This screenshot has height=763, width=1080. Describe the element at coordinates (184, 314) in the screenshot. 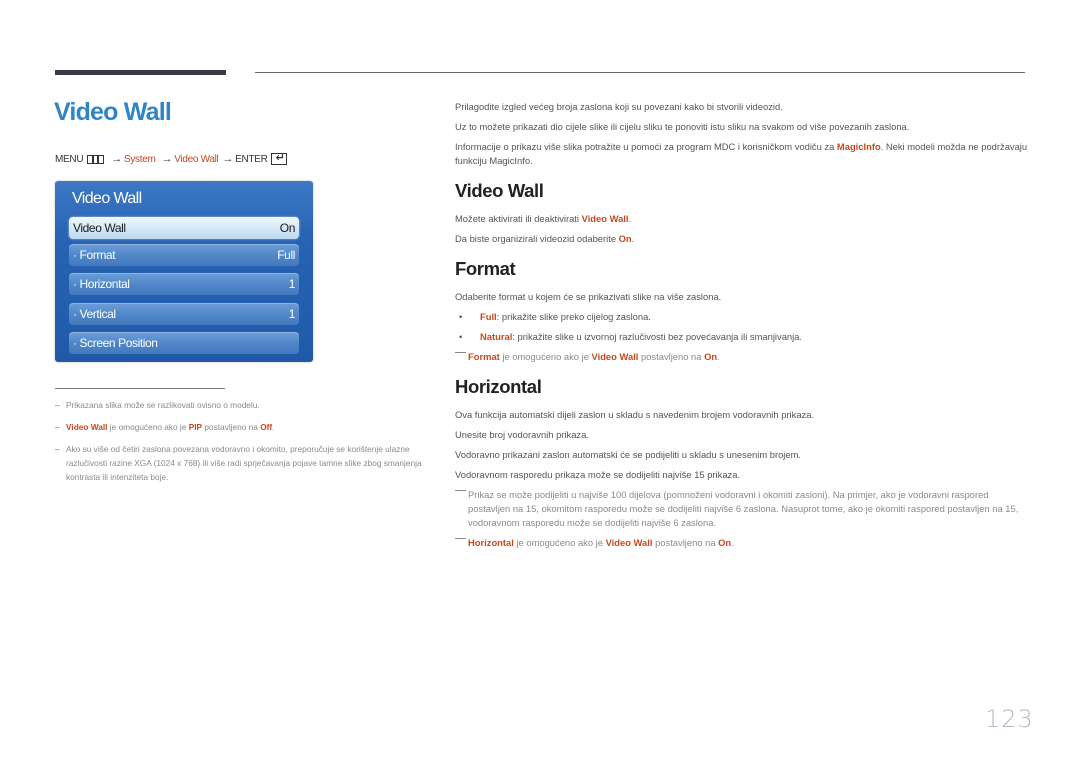

I see `osd-item-vertical: · Vertical 1` at that location.